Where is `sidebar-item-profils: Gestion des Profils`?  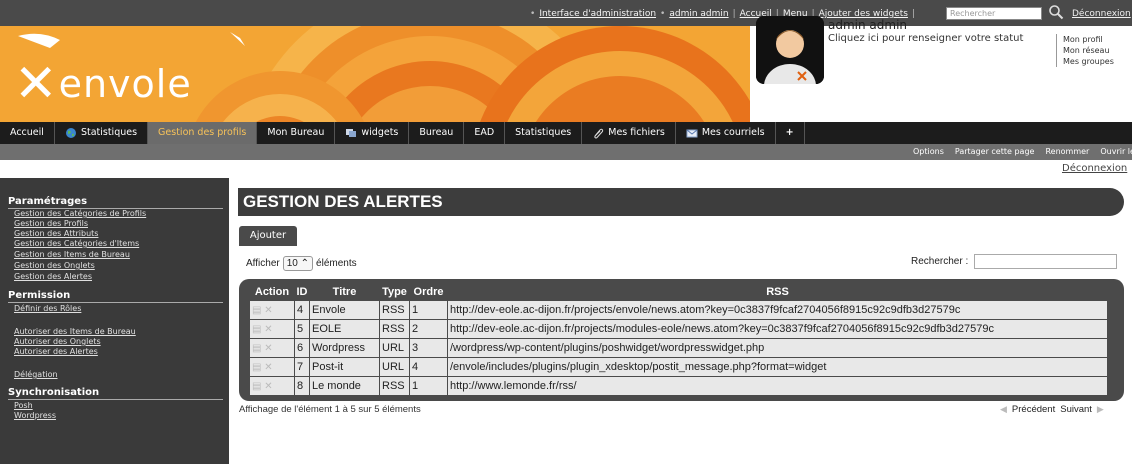 sidebar-item-profils: Gestion des Profils is located at coordinates (51, 223).